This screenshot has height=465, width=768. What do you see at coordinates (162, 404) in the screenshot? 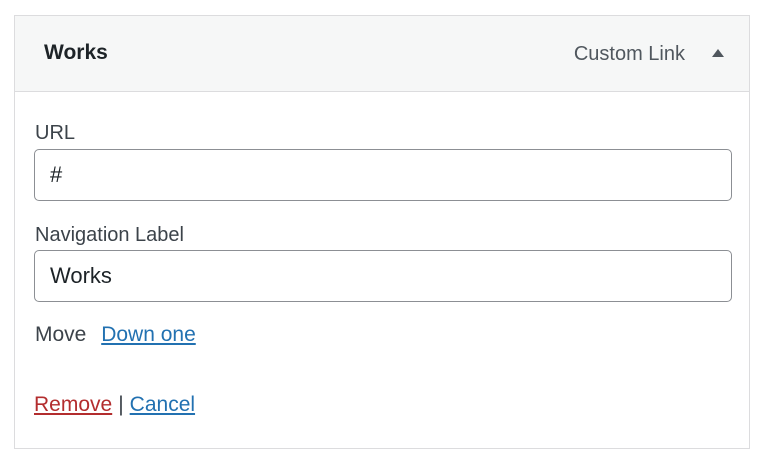
I see `cancel-link: Cancel` at bounding box center [162, 404].